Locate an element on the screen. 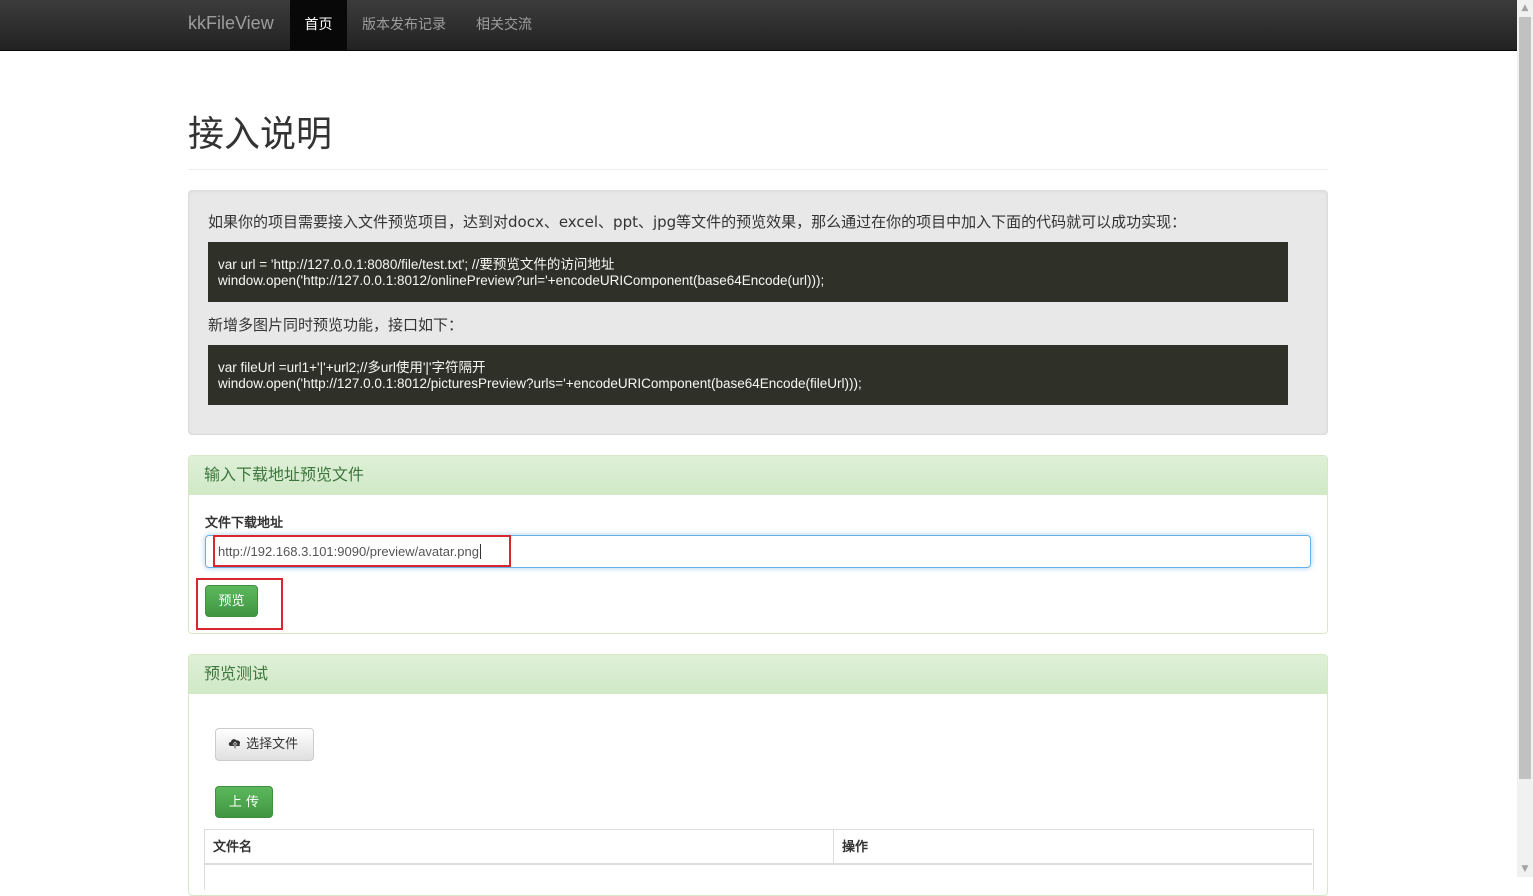 The height and width of the screenshot is (896, 1533). brand-link: kkFileView is located at coordinates (231, 23).